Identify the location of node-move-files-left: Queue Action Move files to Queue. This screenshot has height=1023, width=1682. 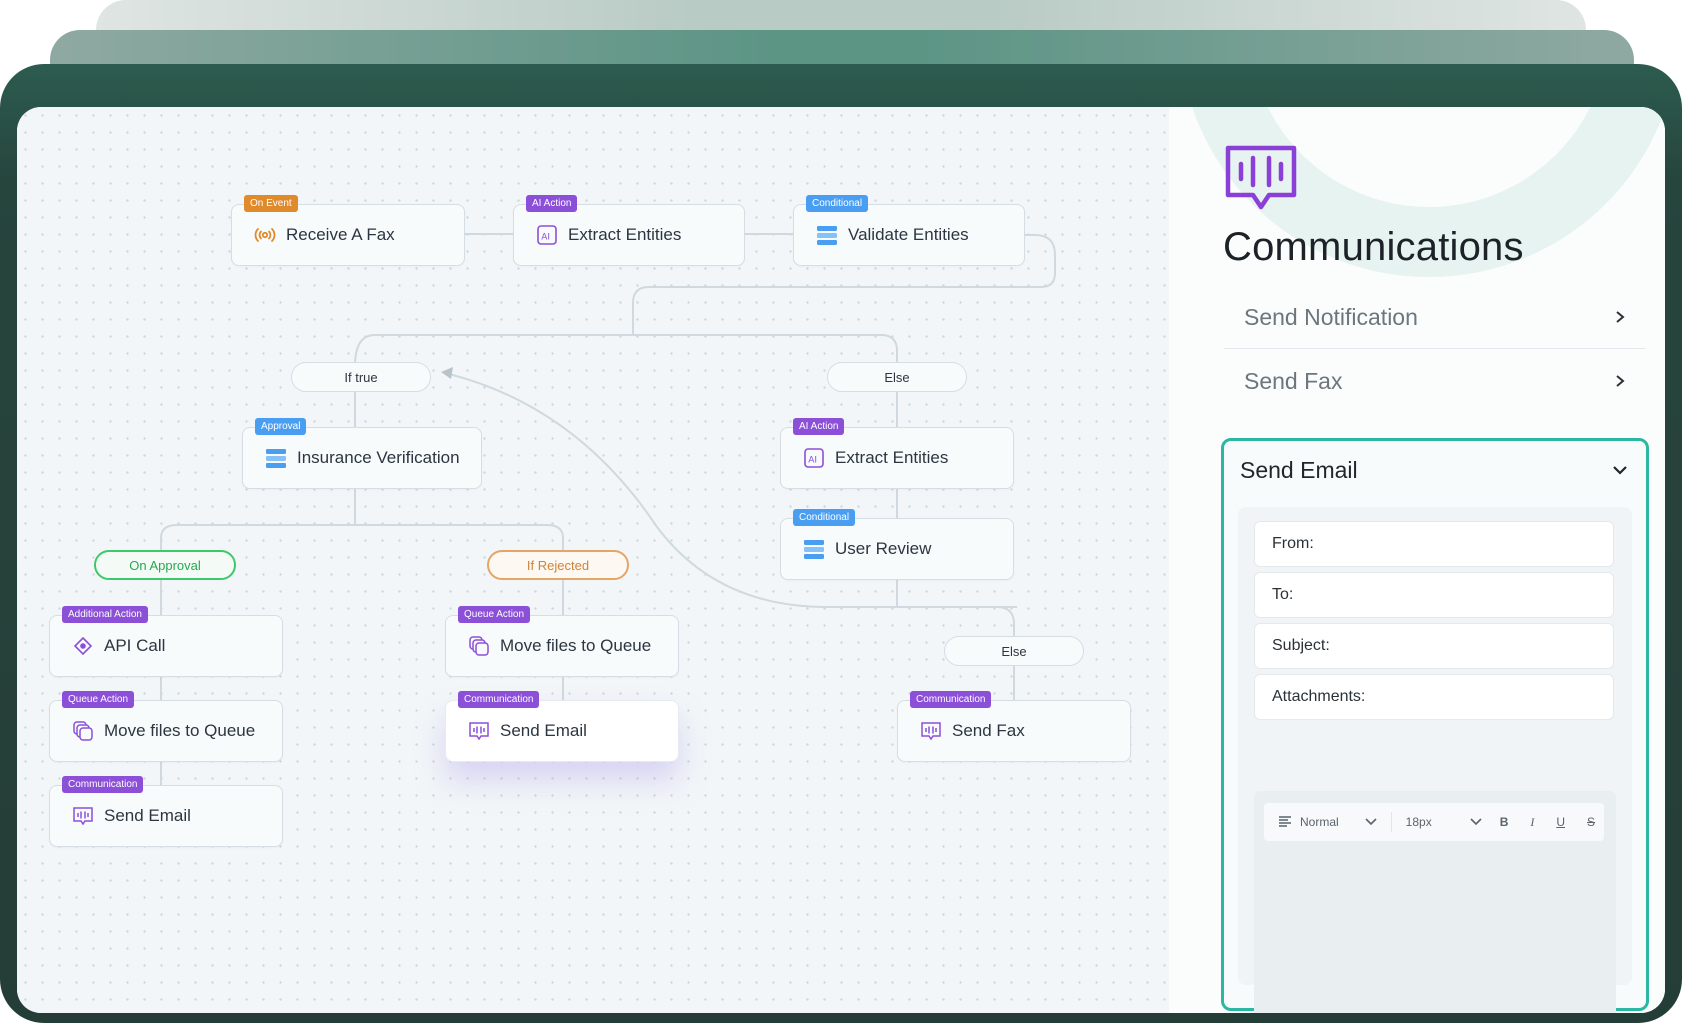
(166, 726).